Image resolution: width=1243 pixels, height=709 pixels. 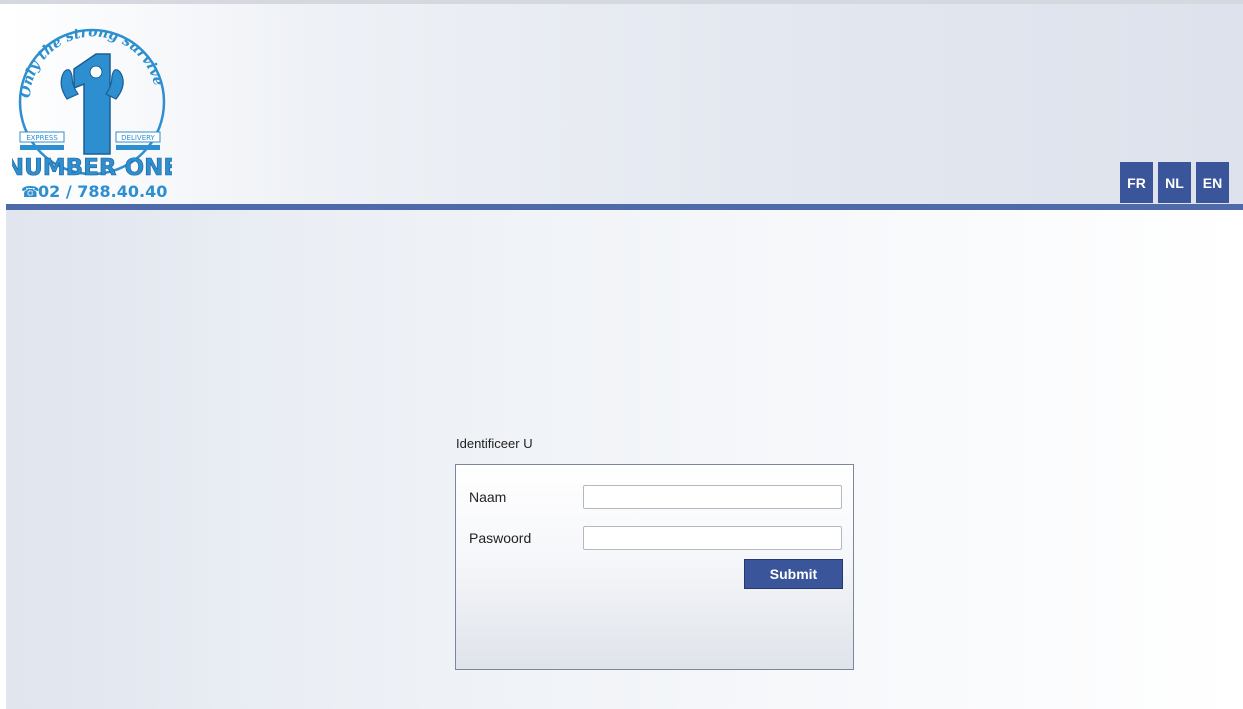 I want to click on submit-button: Submit, so click(x=793, y=574).